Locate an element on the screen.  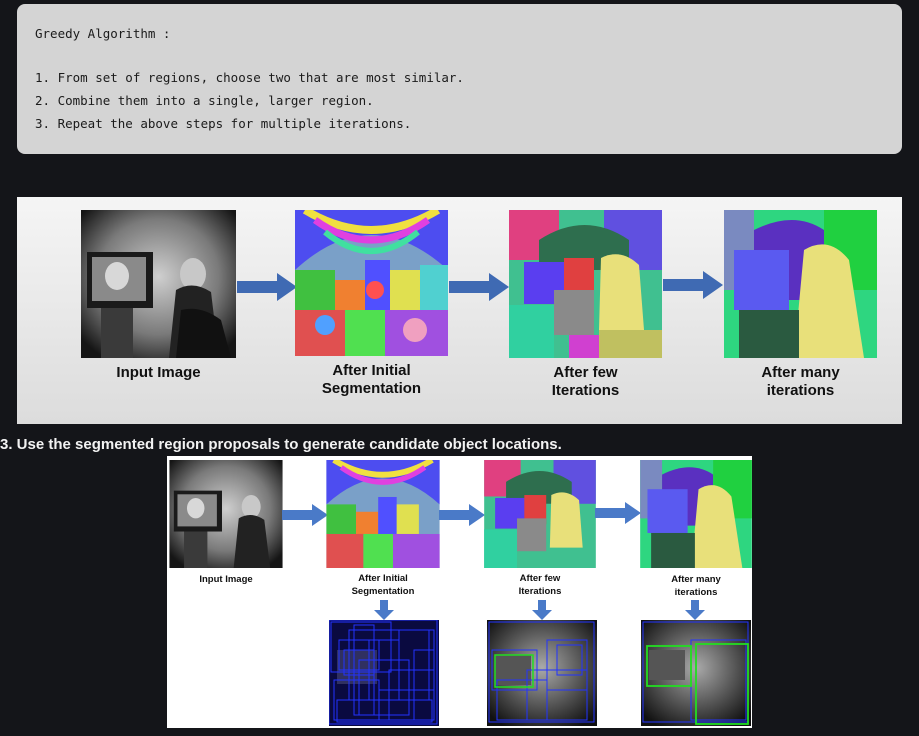
few-proposals-image is located at coordinates (542, 673).